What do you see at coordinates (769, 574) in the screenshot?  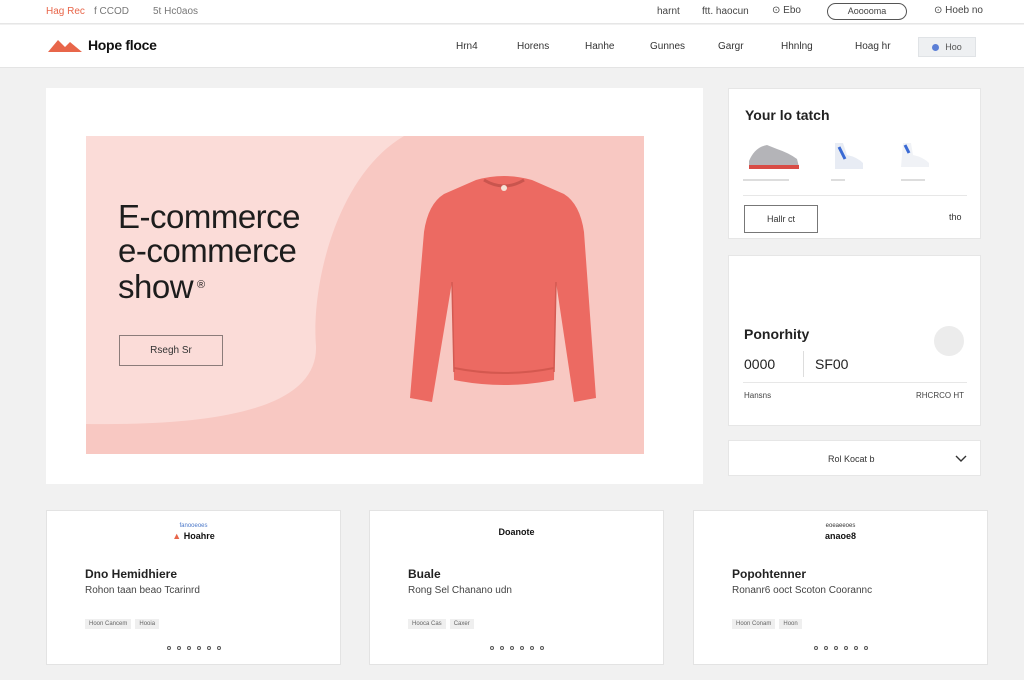 I see `product-name: Popohtenner` at bounding box center [769, 574].